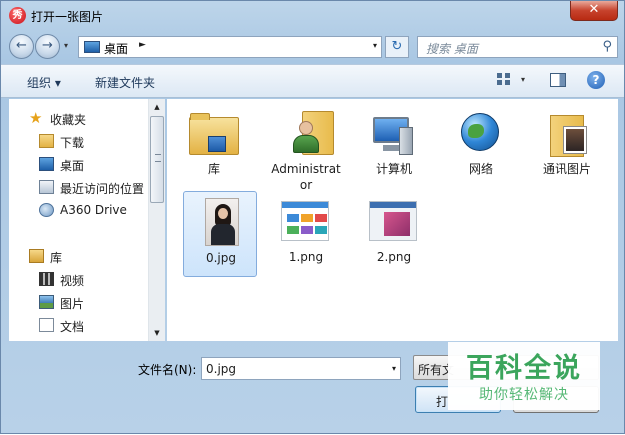 The width and height of the screenshot is (625, 435). I want to click on cloud-drive-icon, so click(46, 210).